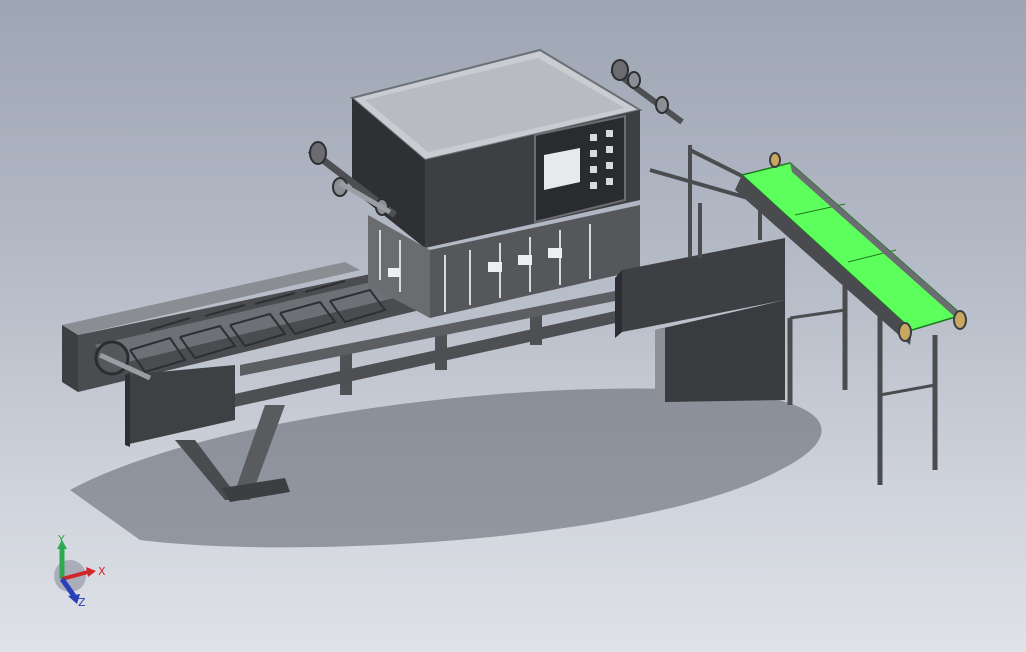  What do you see at coordinates (102, 571) in the screenshot?
I see `x-axis-label: X` at bounding box center [102, 571].